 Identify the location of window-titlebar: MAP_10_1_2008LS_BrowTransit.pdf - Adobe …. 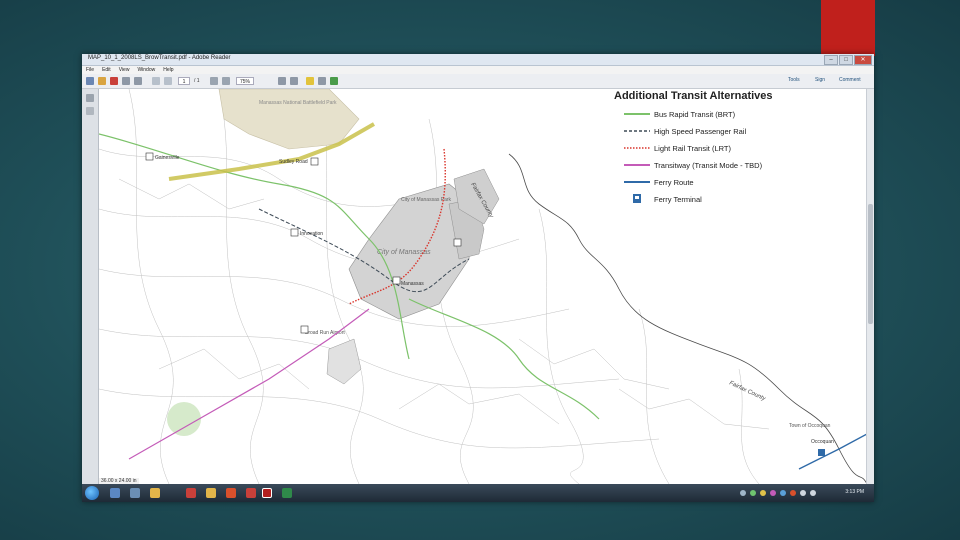
(478, 60).